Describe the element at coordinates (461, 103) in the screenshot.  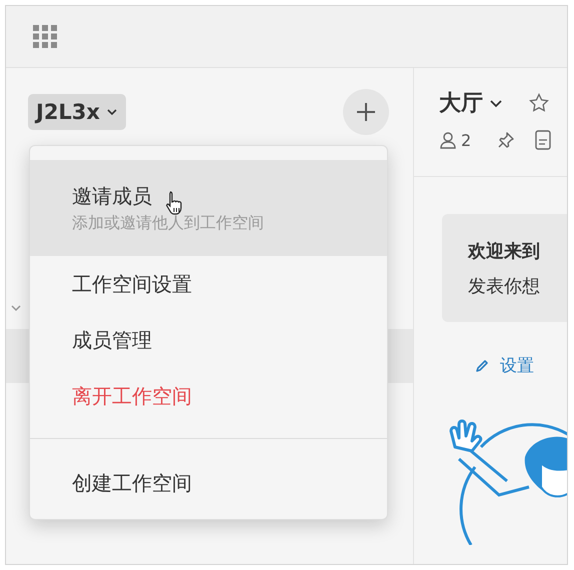
I see `channel-name: 大厅` at that location.